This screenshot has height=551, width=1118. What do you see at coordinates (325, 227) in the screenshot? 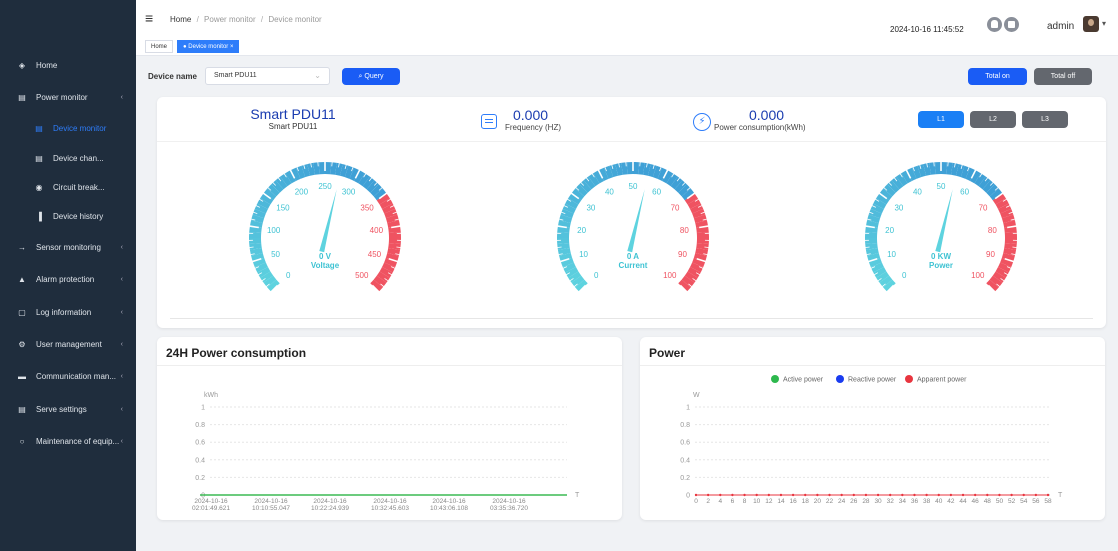
I see `gauge-voltage: 0 50 100 150 200 250 300 350 400 450 500 0 VVoltage` at bounding box center [325, 227].